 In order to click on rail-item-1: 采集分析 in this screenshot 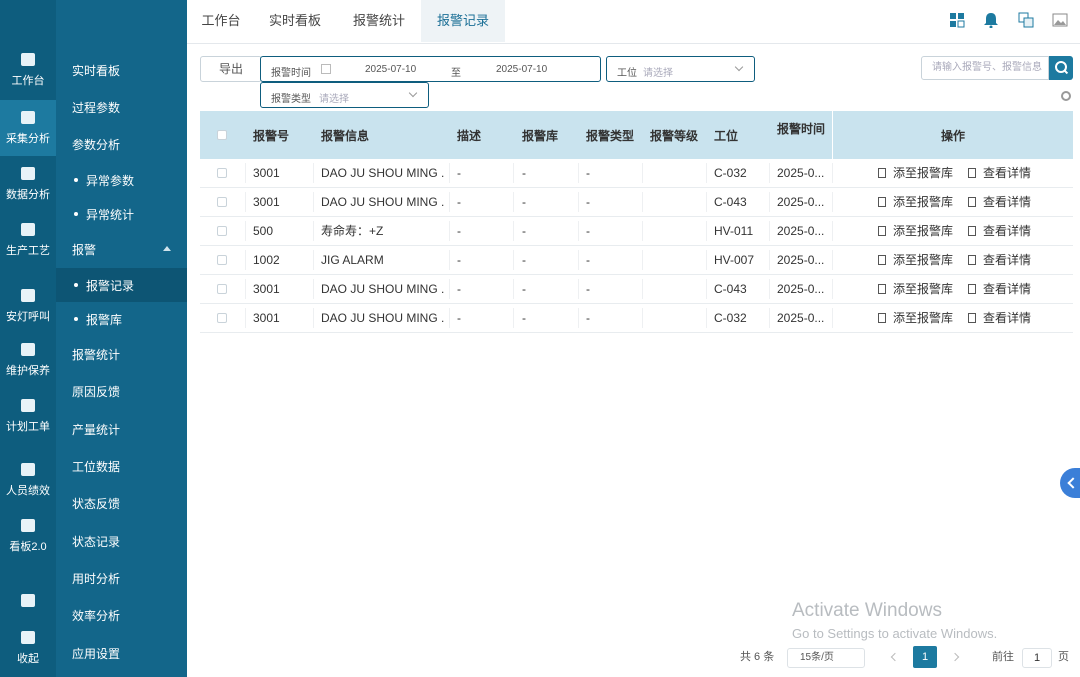, I will do `click(28, 128)`.